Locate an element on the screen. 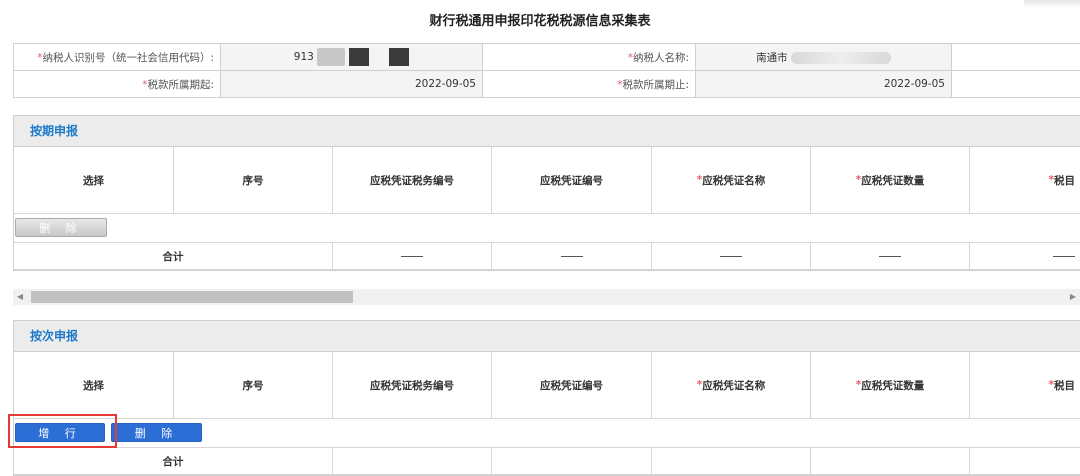 The width and height of the screenshot is (1080, 476). highlight-box is located at coordinates (62, 431).